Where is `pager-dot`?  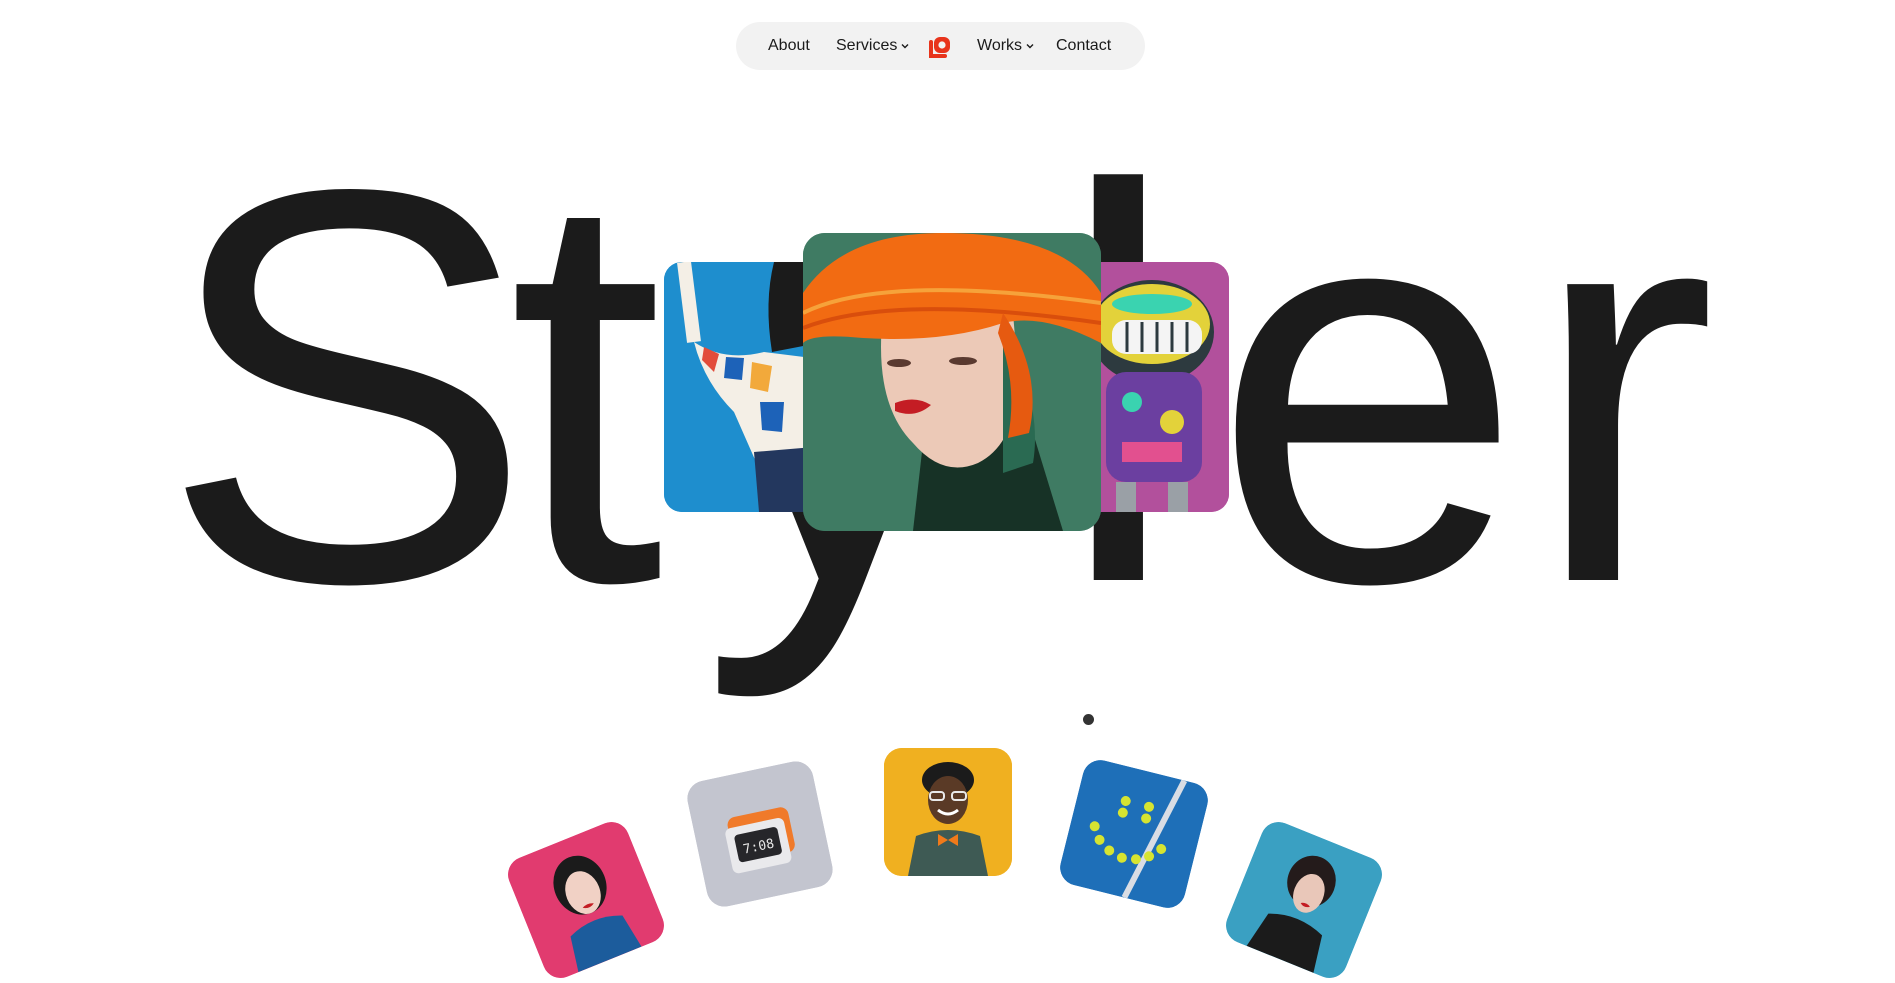
pager-dot is located at coordinates (1088, 719).